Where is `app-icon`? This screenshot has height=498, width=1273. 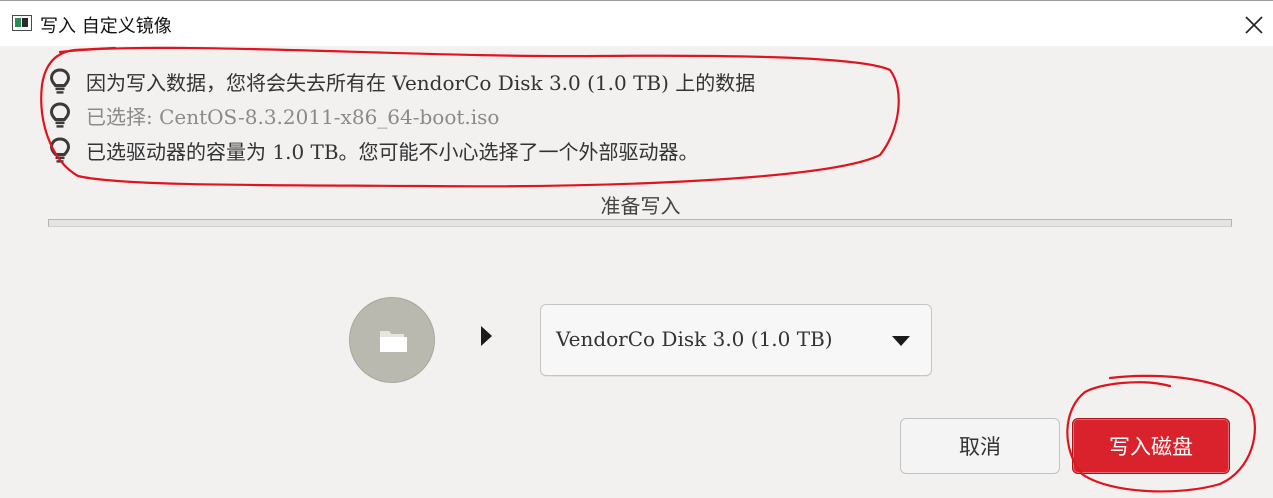
app-icon is located at coordinates (22, 23).